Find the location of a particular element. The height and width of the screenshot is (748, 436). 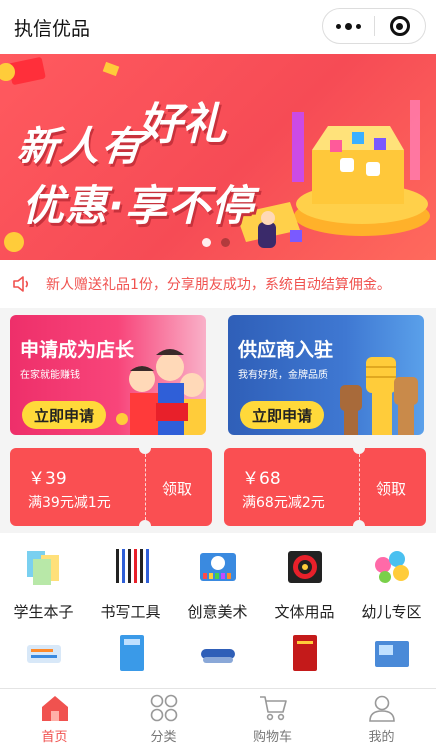

banner-headline-1: 新人有 is located at coordinates (80, 147).